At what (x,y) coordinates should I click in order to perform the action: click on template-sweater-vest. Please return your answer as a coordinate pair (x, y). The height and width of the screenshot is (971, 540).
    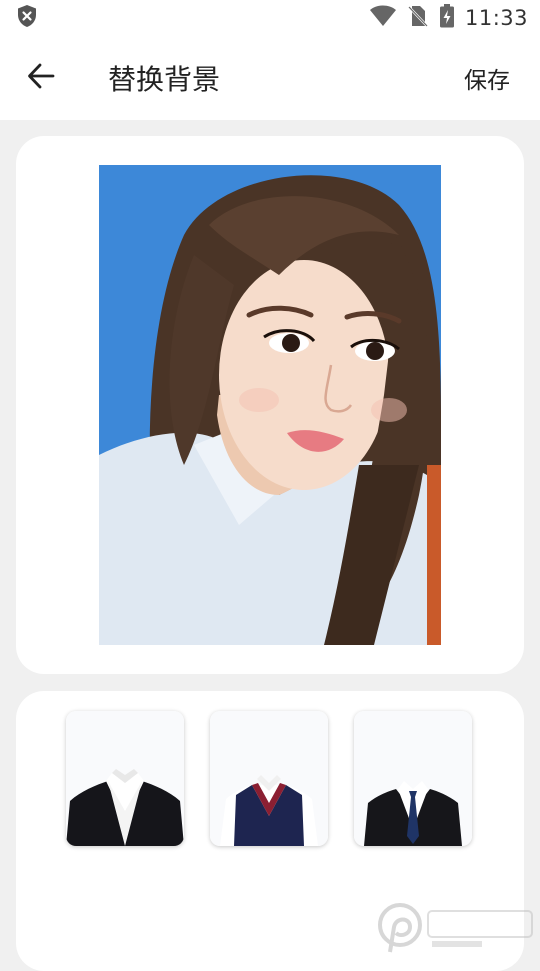
    Looking at the image, I should click on (269, 778).